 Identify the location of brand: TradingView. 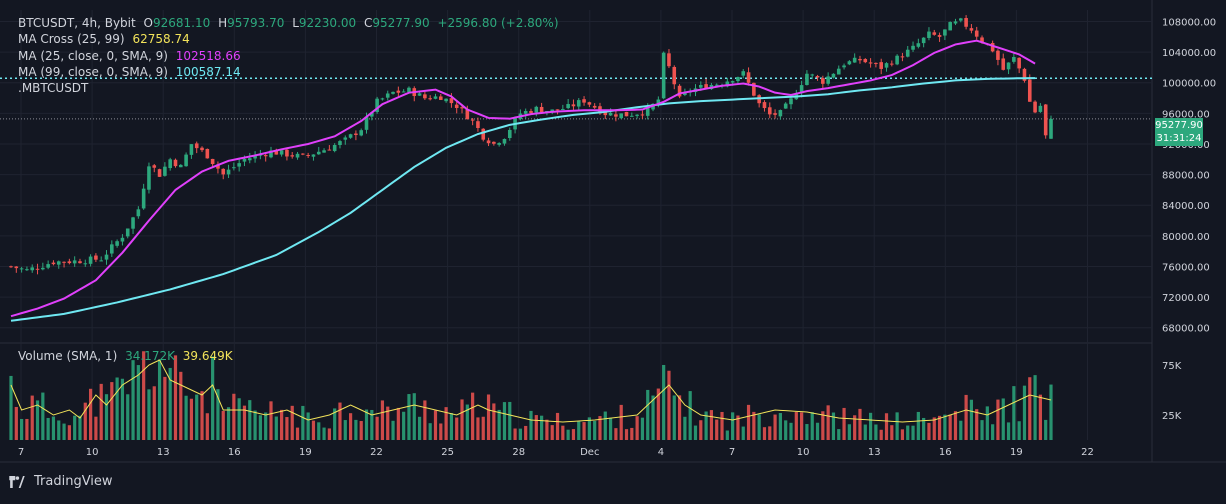
(60, 481).